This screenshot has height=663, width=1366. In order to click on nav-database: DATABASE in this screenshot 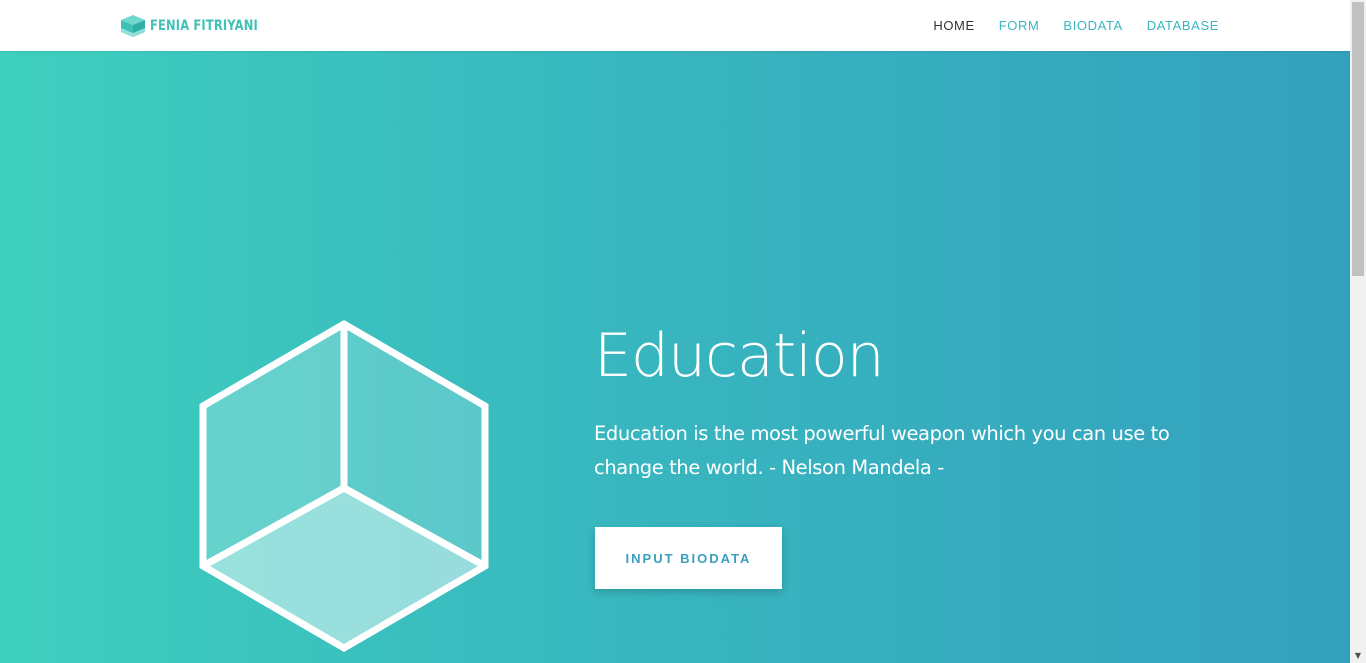, I will do `click(1183, 25)`.